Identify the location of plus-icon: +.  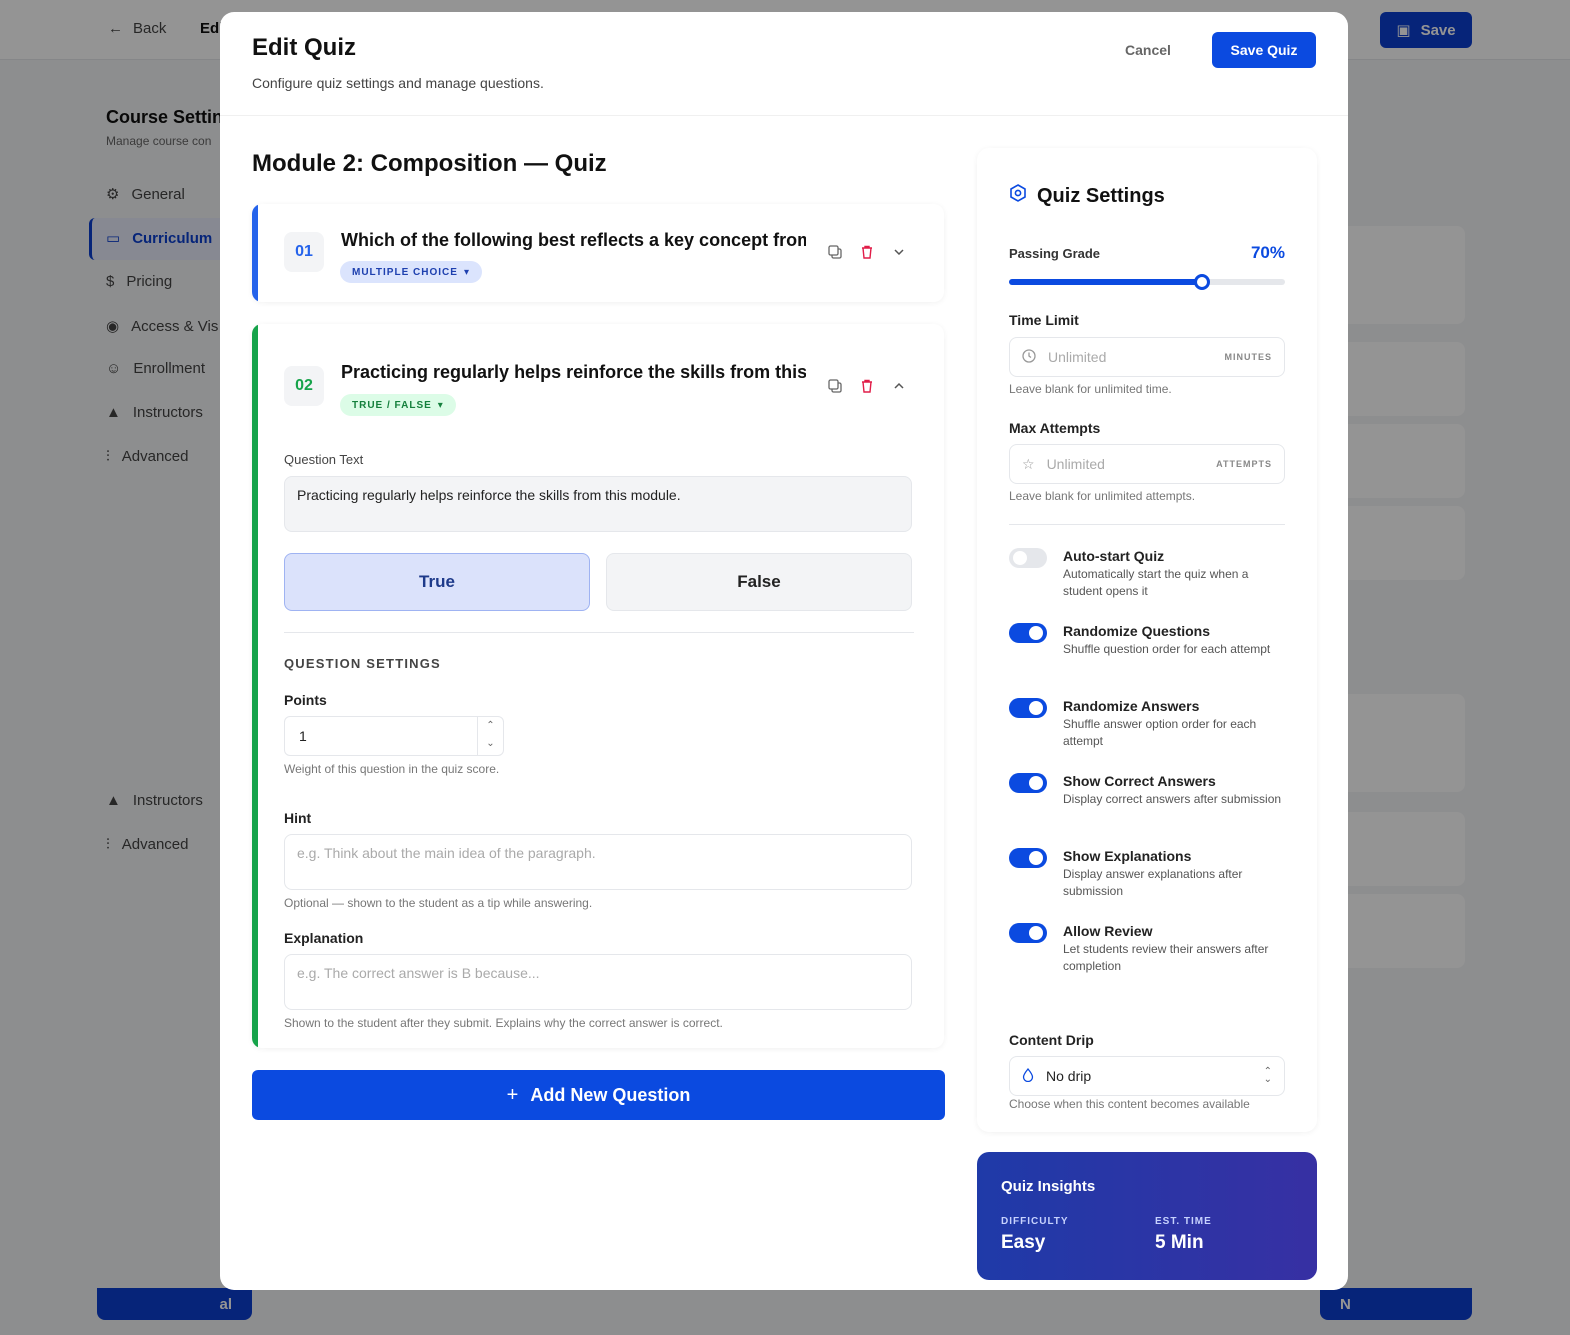
(512, 1094).